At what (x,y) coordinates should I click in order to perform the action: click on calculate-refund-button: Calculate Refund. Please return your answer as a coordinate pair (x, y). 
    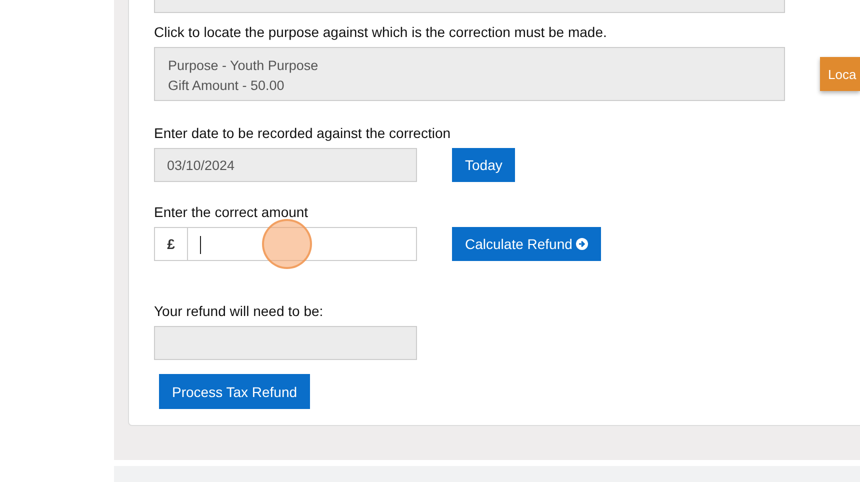
    Looking at the image, I should click on (527, 244).